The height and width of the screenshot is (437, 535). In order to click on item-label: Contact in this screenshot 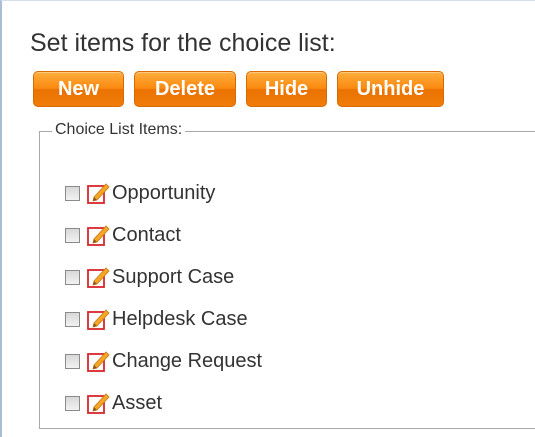, I will do `click(146, 234)`.